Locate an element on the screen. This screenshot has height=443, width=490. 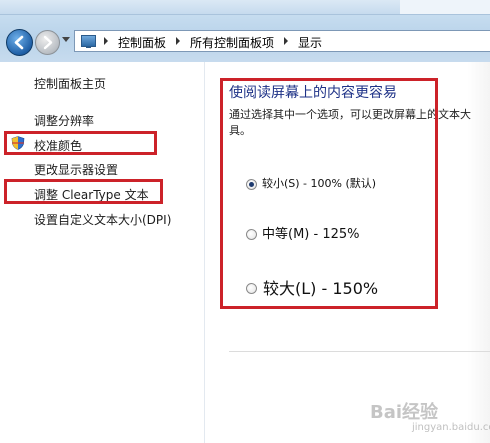
sidebar-item-resolution: 调整分辨率 is located at coordinates (64, 120).